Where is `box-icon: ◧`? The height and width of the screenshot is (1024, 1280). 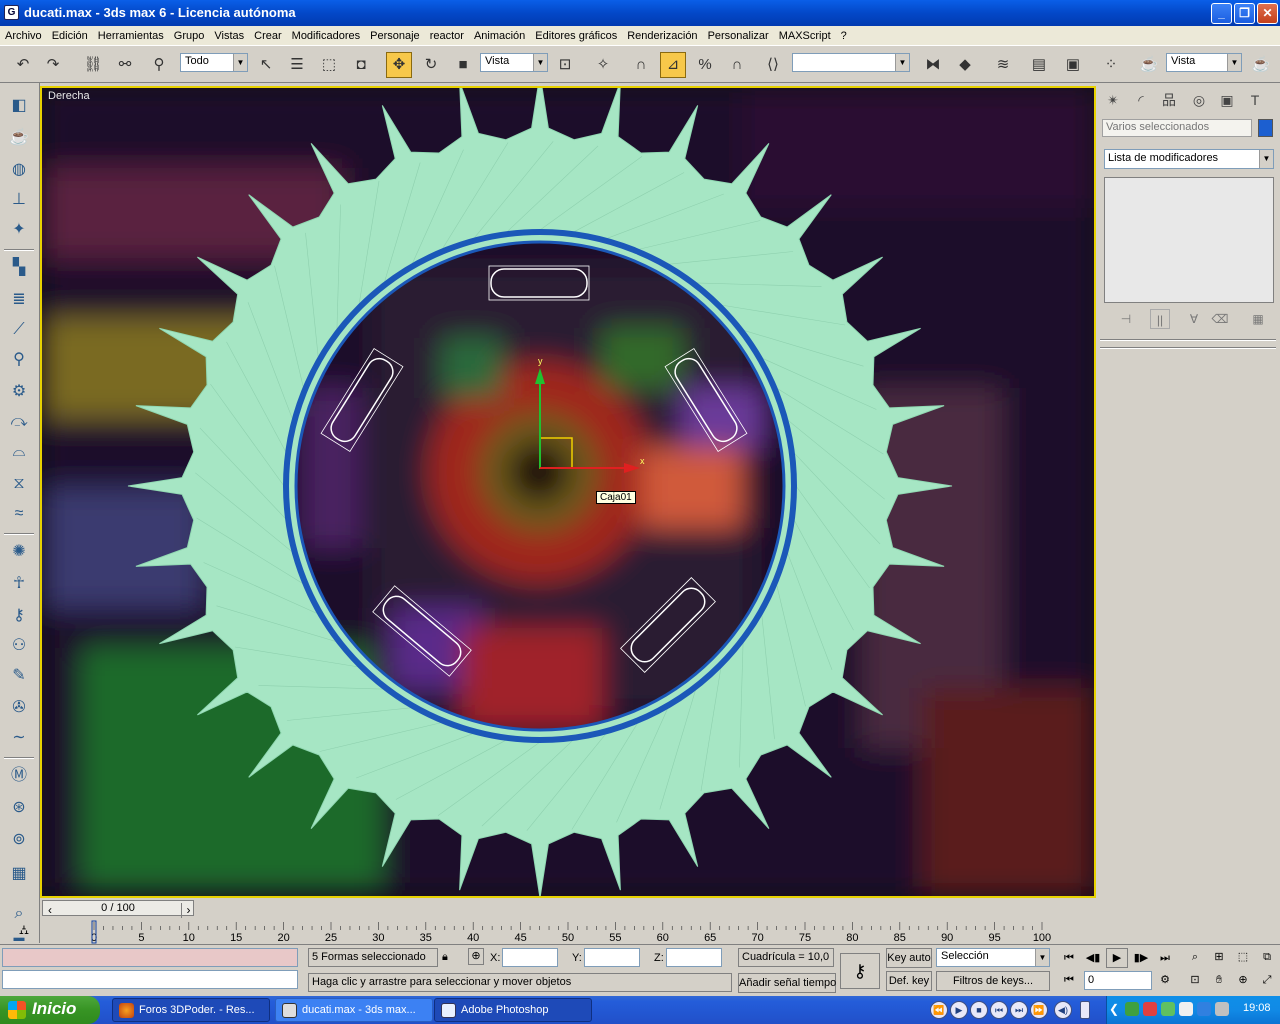 box-icon: ◧ is located at coordinates (19, 106).